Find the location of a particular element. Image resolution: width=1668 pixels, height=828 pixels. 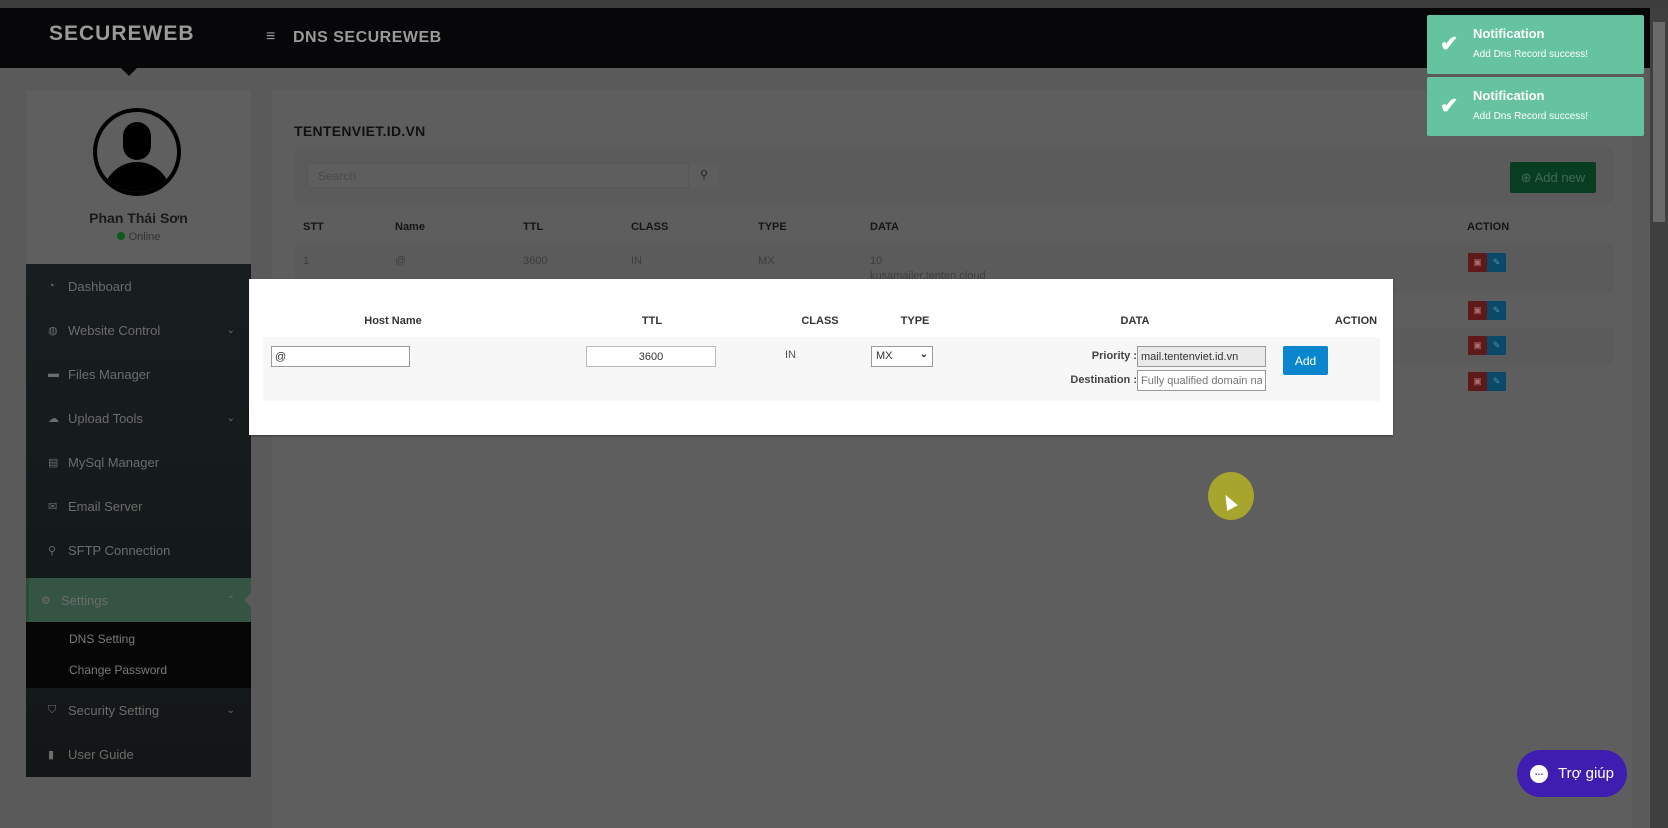

sidebar-item-label: Settings is located at coordinates (84, 600).